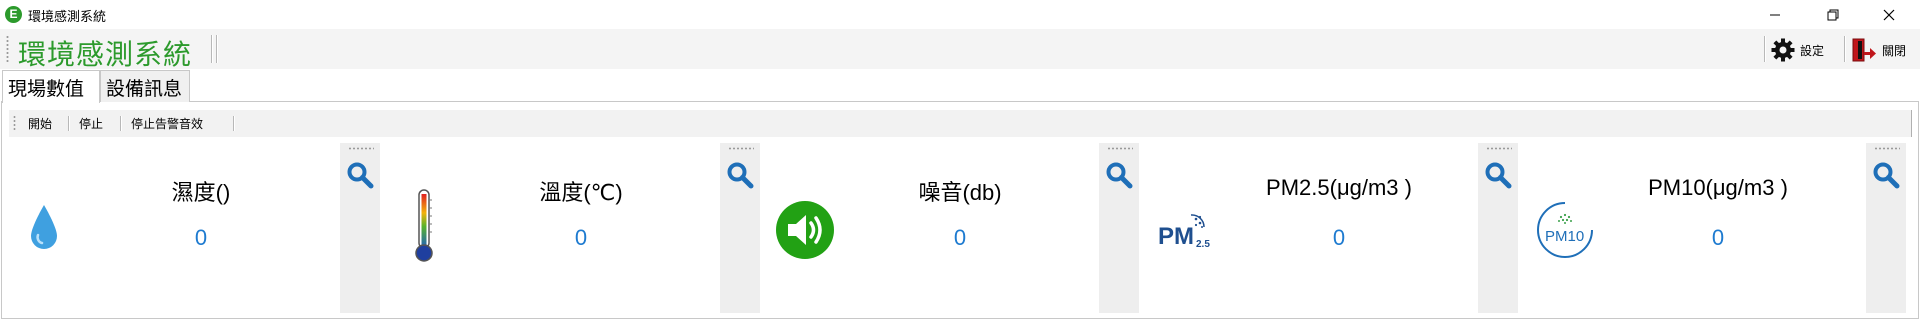 The width and height of the screenshot is (1920, 321). Describe the element at coordinates (13, 14) in the screenshot. I see `app-logo-icon: E` at that location.